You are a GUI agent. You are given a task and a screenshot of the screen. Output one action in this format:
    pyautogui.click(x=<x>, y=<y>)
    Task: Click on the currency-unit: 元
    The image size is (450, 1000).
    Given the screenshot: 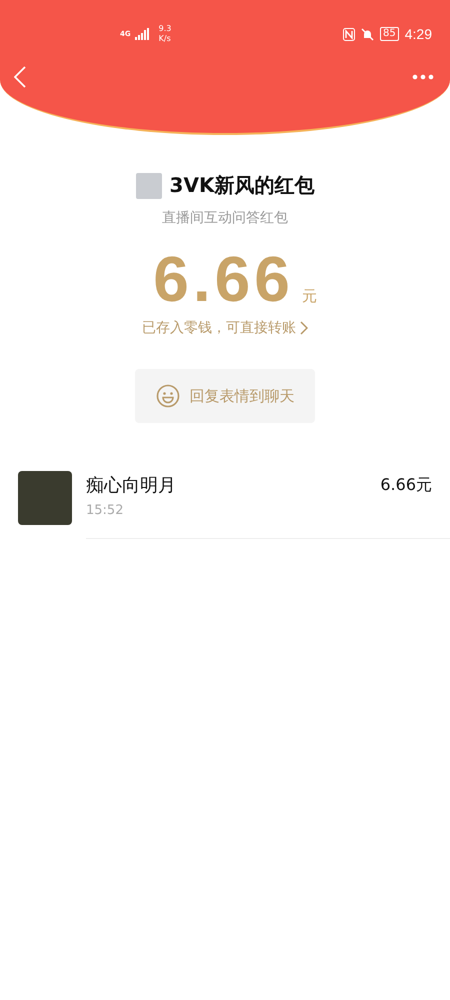 What is the action you would take?
    pyautogui.click(x=309, y=296)
    